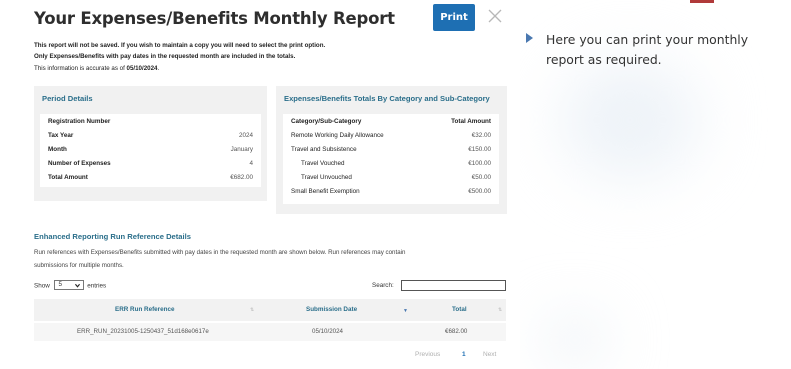 This screenshot has height=369, width=791. Describe the element at coordinates (383, 285) in the screenshot. I see `search-label: Search:` at that location.